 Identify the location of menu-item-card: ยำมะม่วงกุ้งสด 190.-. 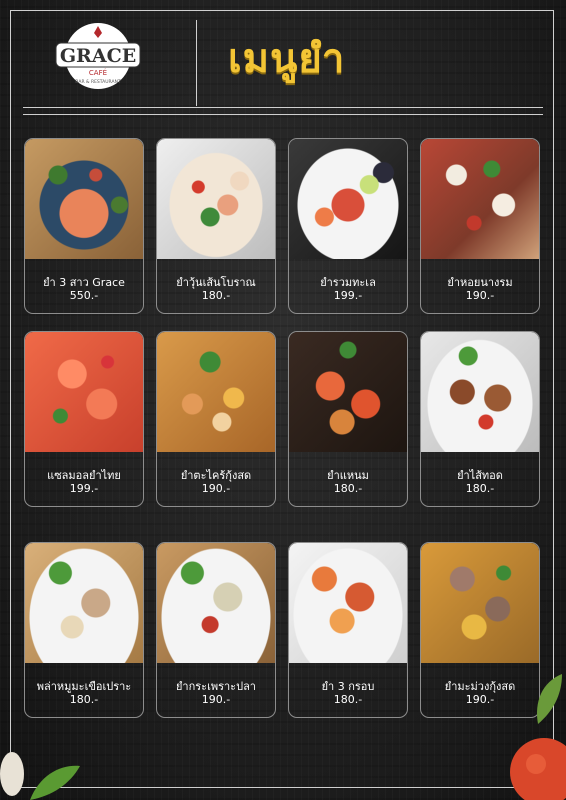
(480, 630).